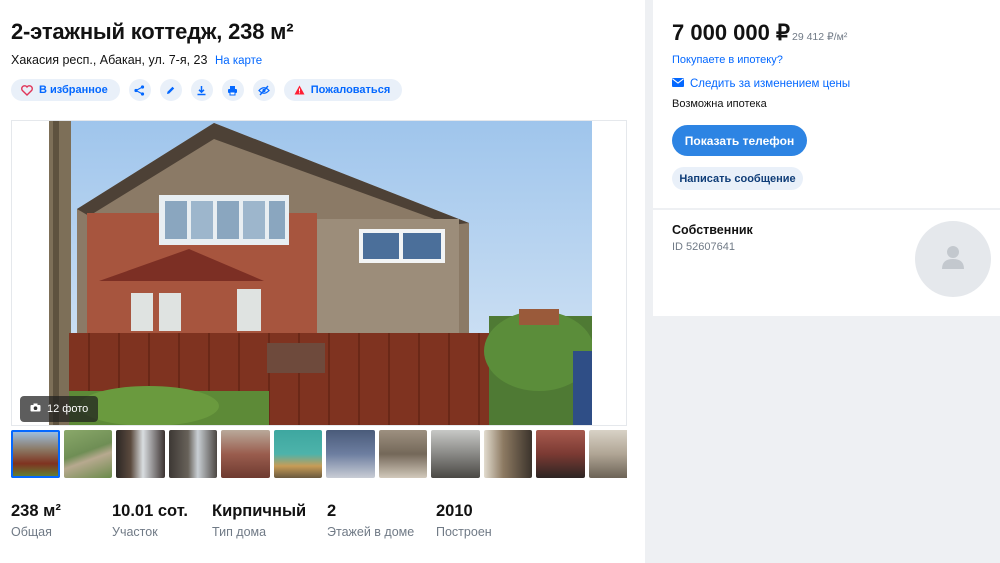 The width and height of the screenshot is (1000, 563). I want to click on write-message-button: Написать сообщение, so click(737, 178).